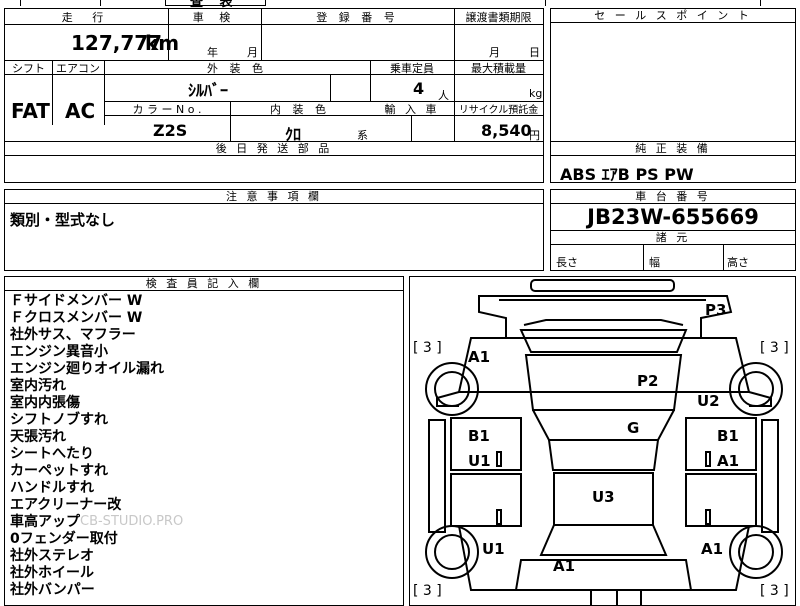  I want to click on tire-tread-rear-right: [ 3 ], so click(774, 591).